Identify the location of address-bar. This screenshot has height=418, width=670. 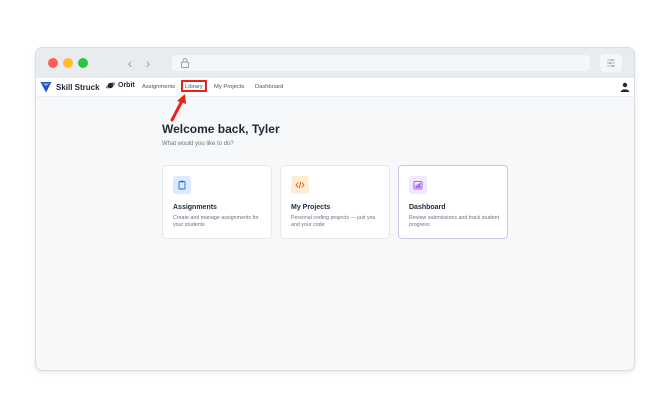
(381, 63).